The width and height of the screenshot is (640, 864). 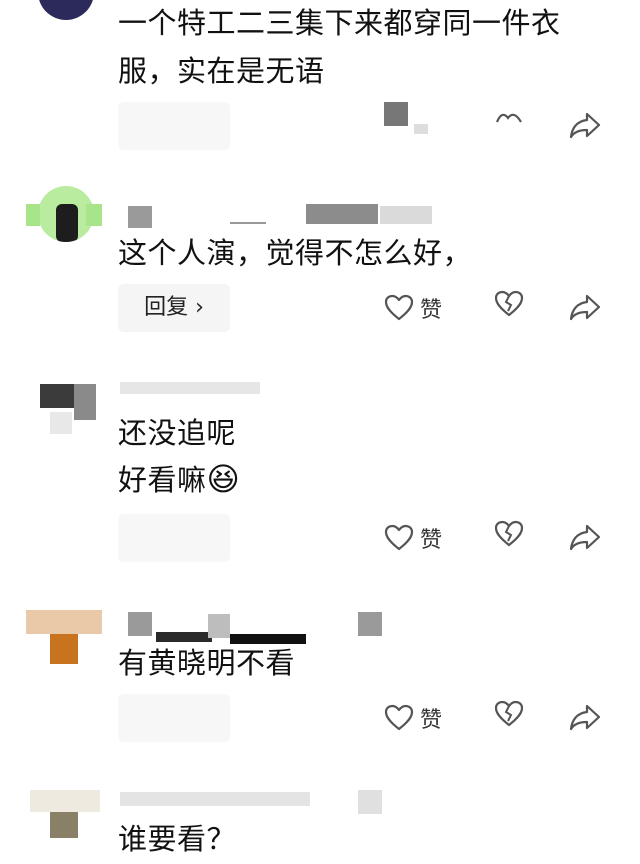 What do you see at coordinates (339, 23) in the screenshot?
I see `comment-text-line: 一个特工二三集下来都穿同一件衣` at bounding box center [339, 23].